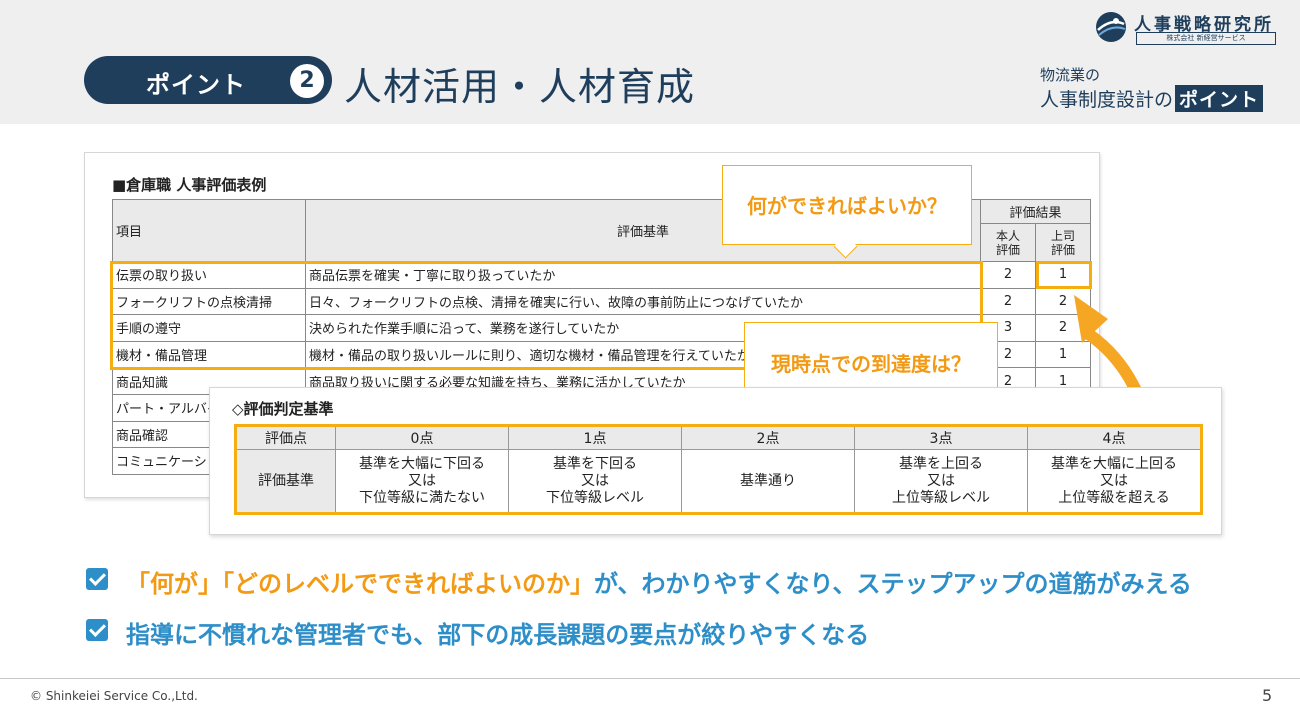 This screenshot has width=1300, height=722. I want to click on criteria-desc-2: 基準通り, so click(768, 481).